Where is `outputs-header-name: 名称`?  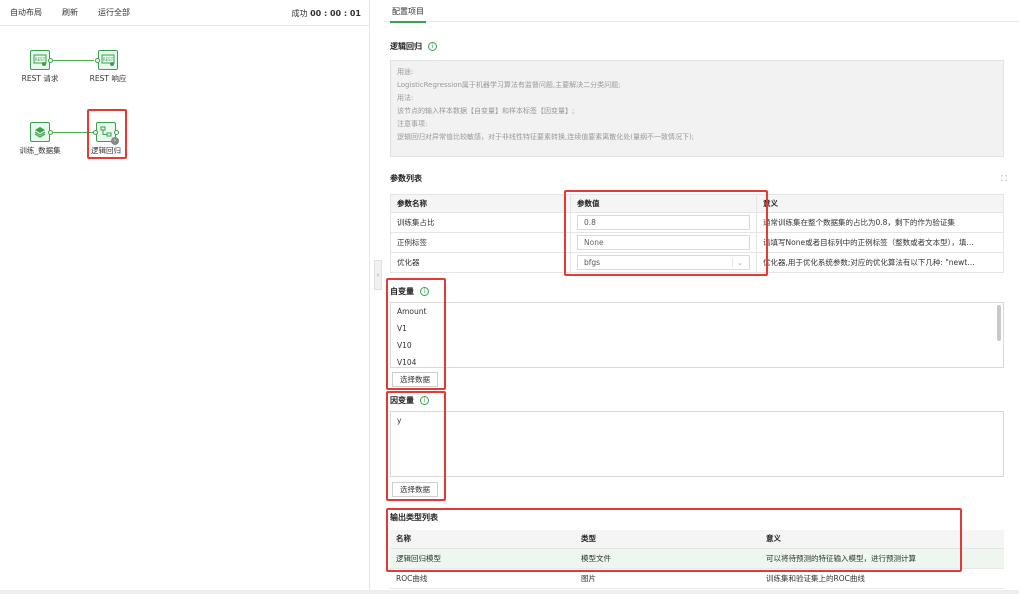 outputs-header-name: 名称 is located at coordinates (482, 539).